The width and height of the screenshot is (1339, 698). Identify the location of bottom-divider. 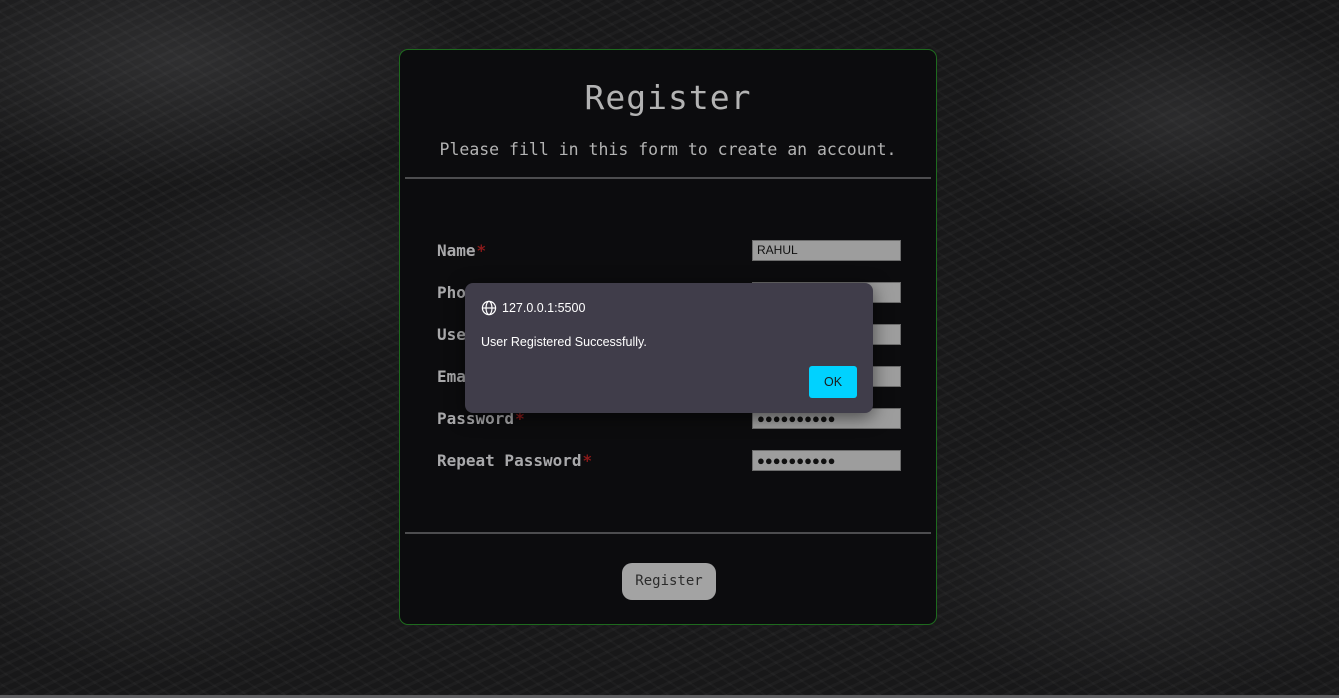
(668, 533).